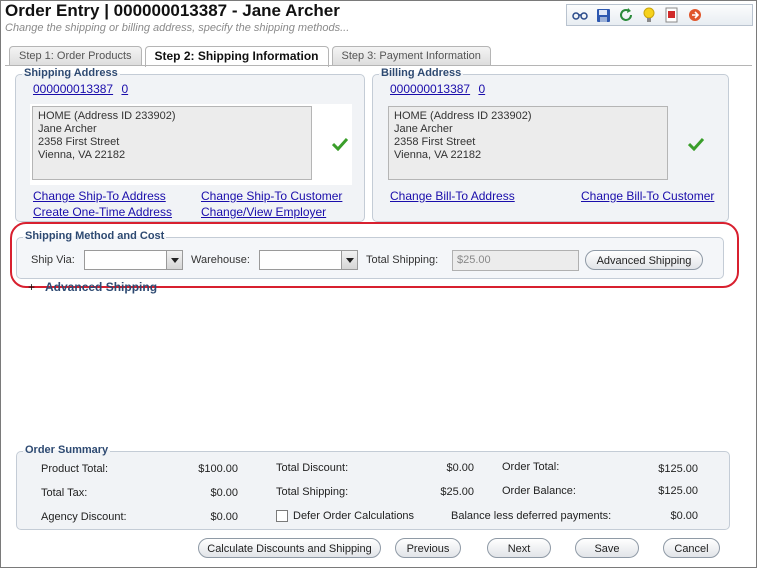 Image resolution: width=757 pixels, height=568 pixels. Describe the element at coordinates (354, 516) in the screenshot. I see `defer-calculations-label: Defer Order Calculations` at that location.